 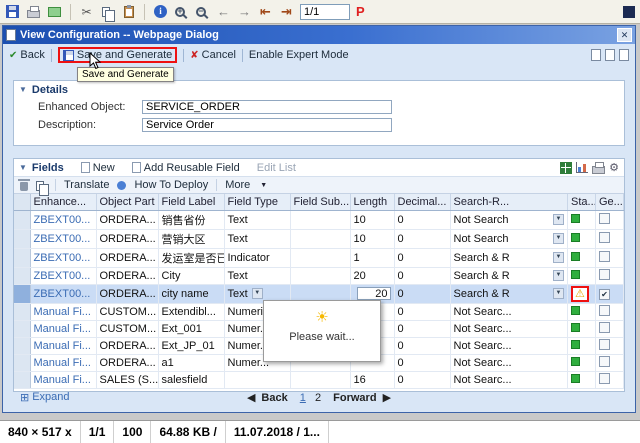 What do you see at coordinates (614, 167) in the screenshot?
I see `personalize-icon: ⚙` at bounding box center [614, 167].